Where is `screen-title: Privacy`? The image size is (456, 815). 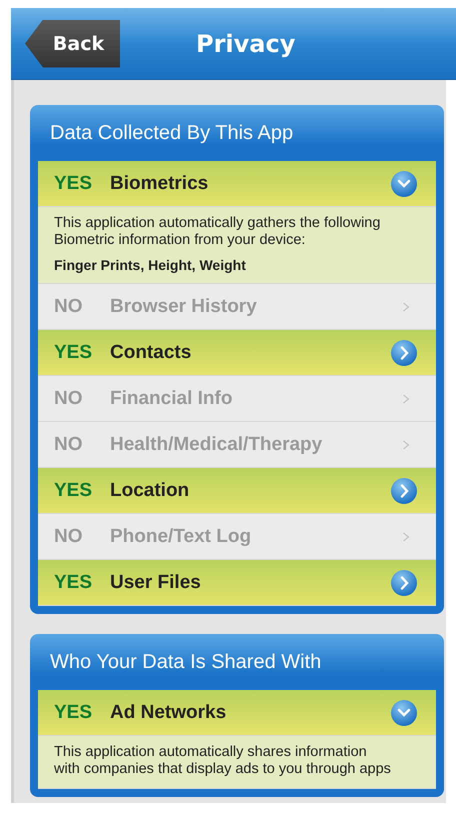 screen-title: Privacy is located at coordinates (246, 44).